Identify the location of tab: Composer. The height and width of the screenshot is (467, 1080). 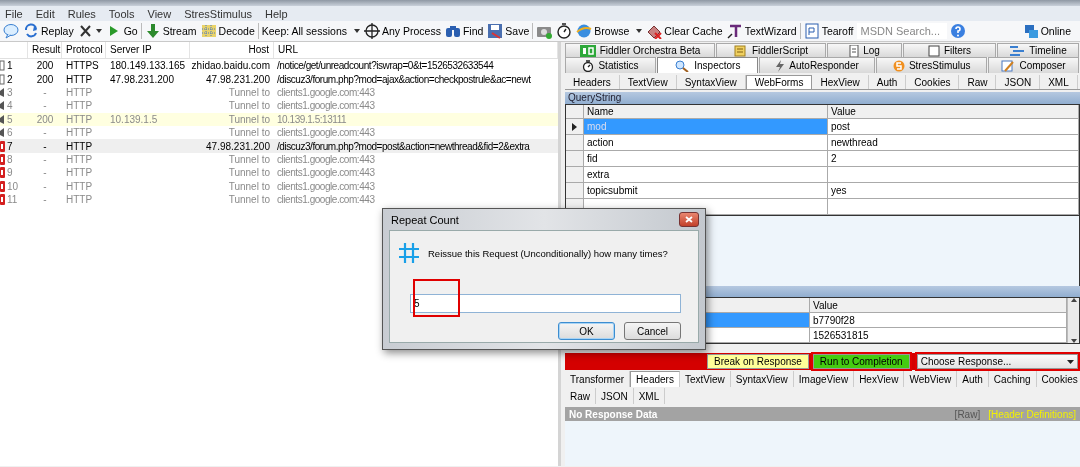
(1033, 65).